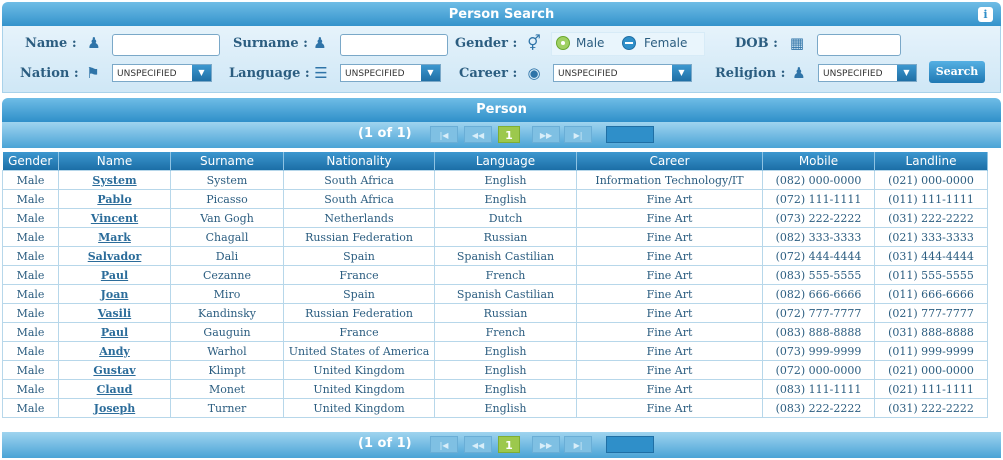  What do you see at coordinates (665, 43) in the screenshot?
I see `female-radio-label: Female` at bounding box center [665, 43].